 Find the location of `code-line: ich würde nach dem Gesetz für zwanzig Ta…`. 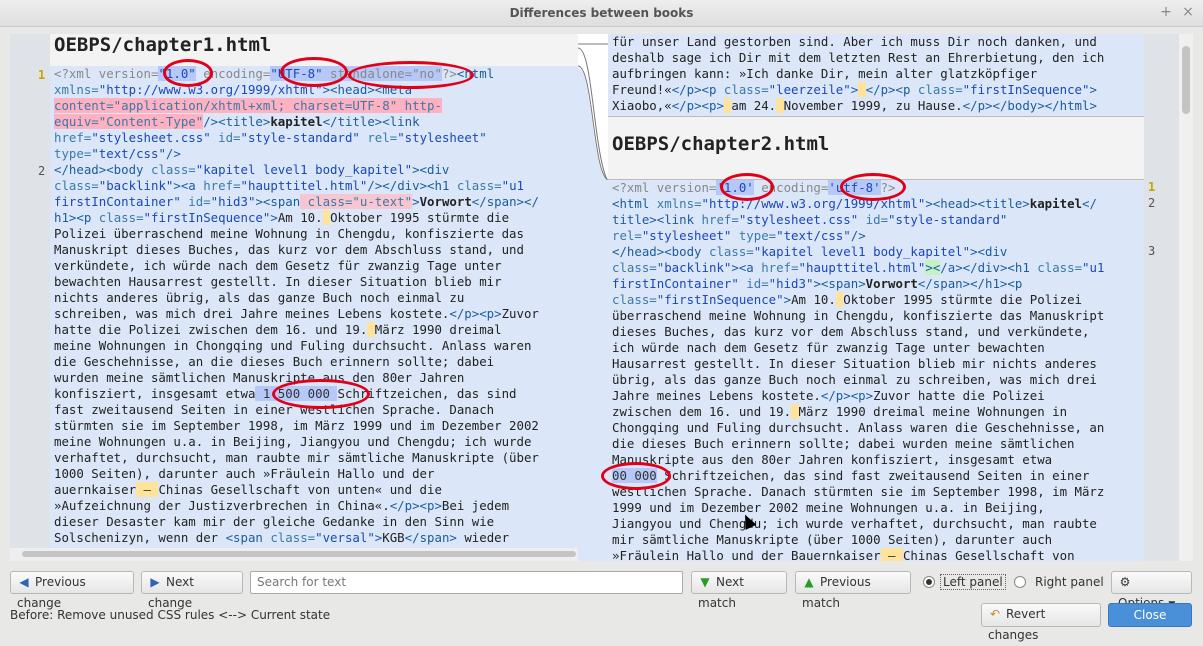

code-line: ich würde nach dem Gesetz für zwanzig Ta… is located at coordinates (858, 348).